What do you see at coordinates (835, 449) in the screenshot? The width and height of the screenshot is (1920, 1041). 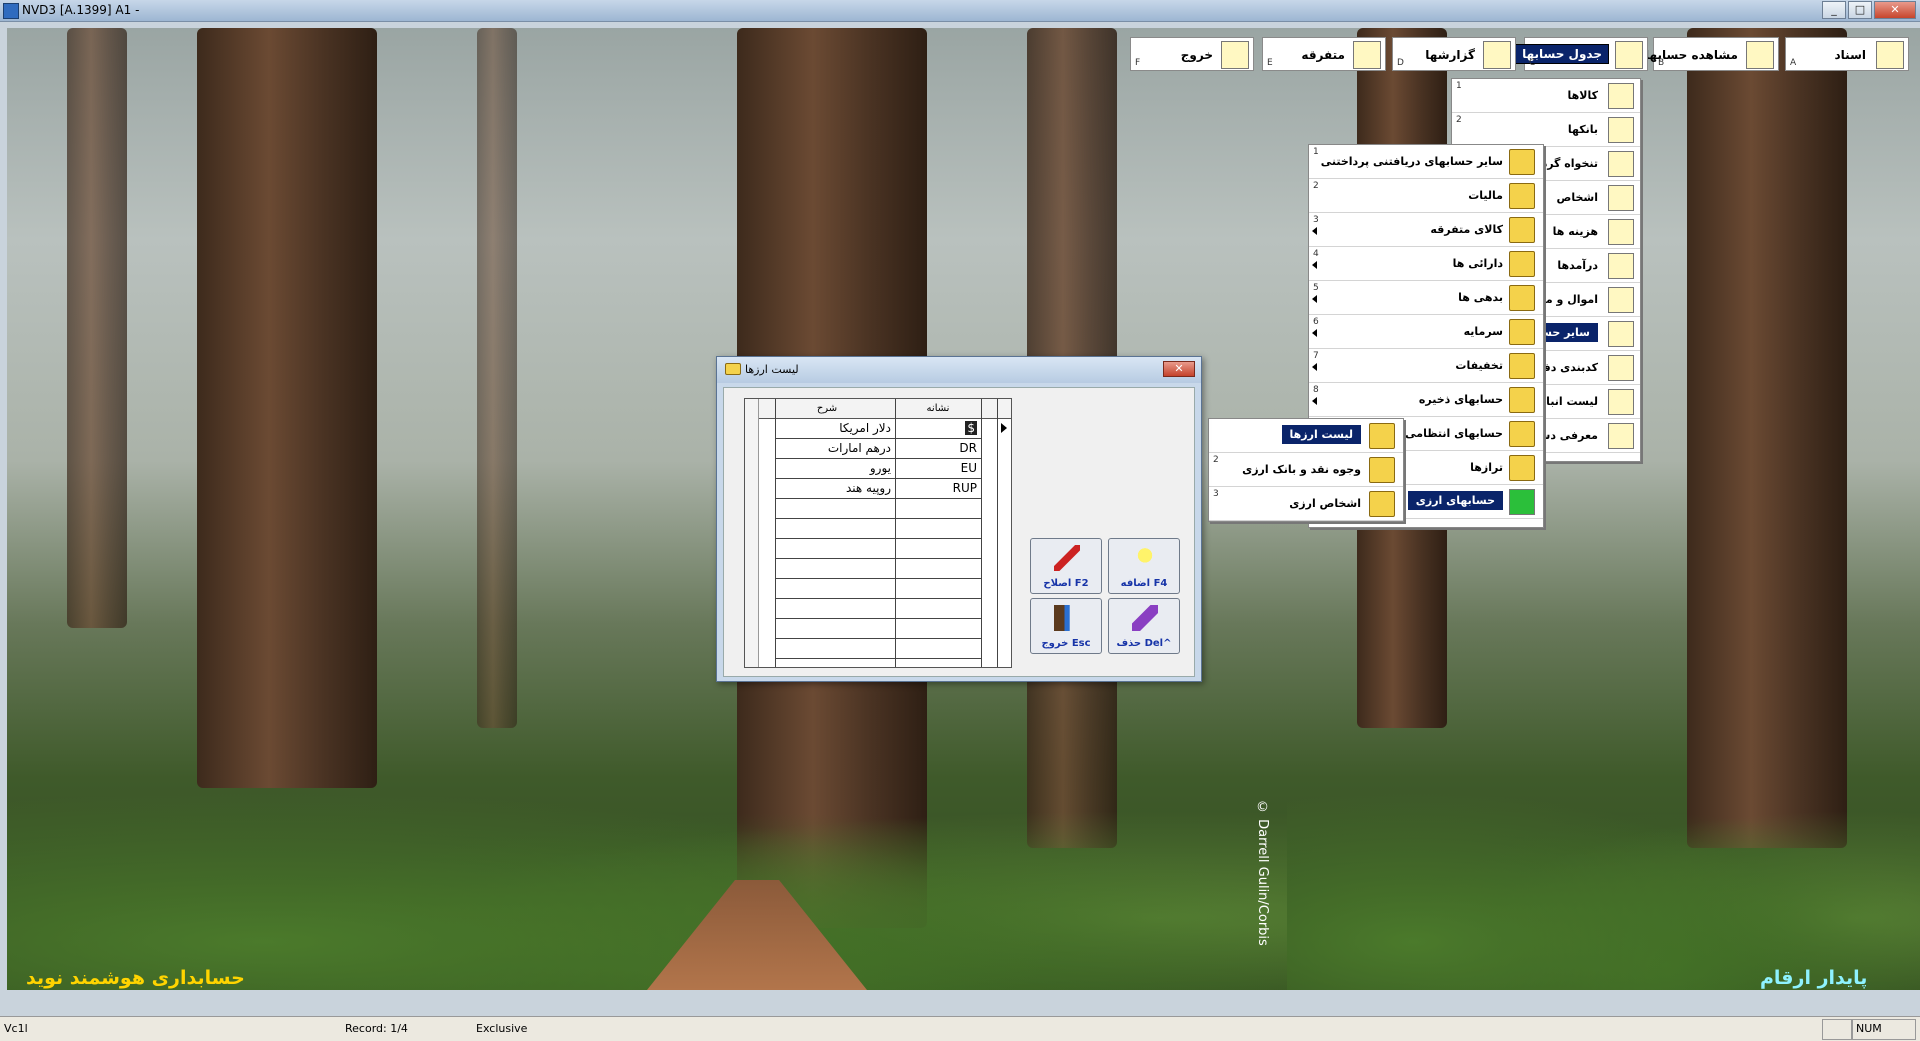 I see `row-desc: درهم امارات` at bounding box center [835, 449].